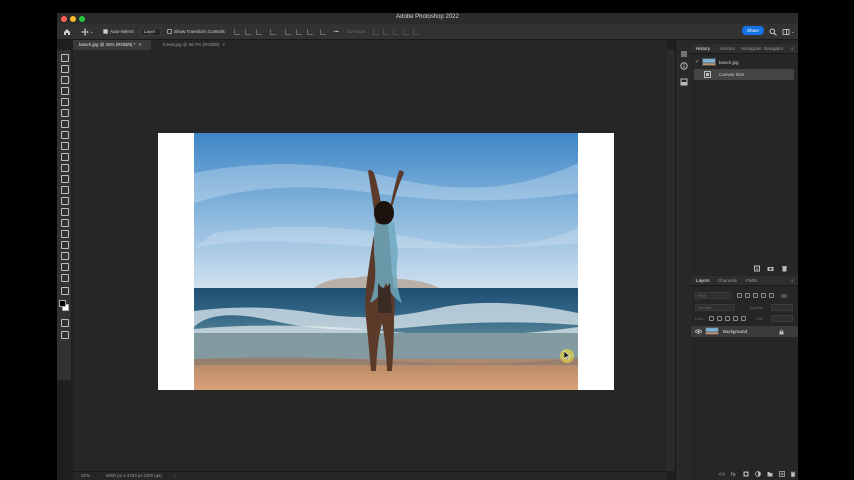 The height and width of the screenshot is (480, 854). Describe the element at coordinates (755, 295) in the screenshot. I see `filter-type-icon` at that location.